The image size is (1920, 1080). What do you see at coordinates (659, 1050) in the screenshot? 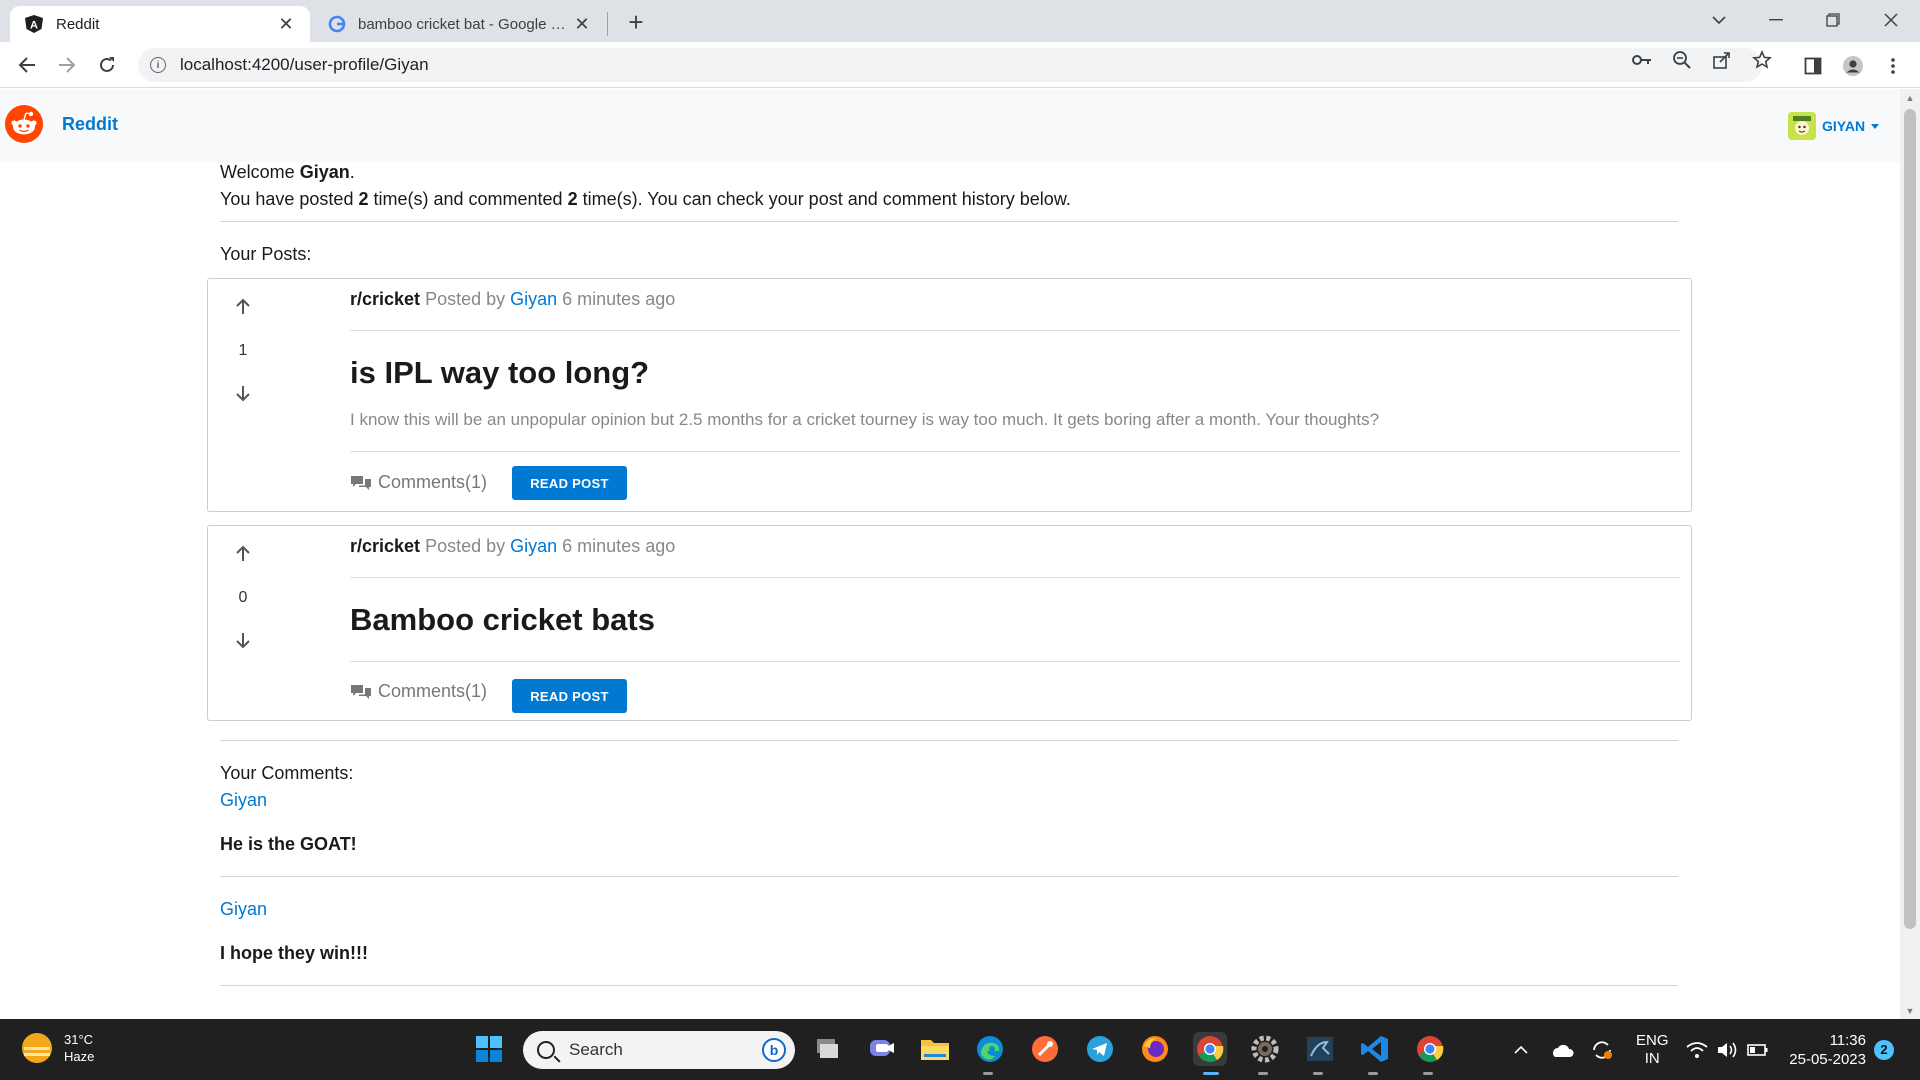
I see `taskbar-search: Search b` at bounding box center [659, 1050].